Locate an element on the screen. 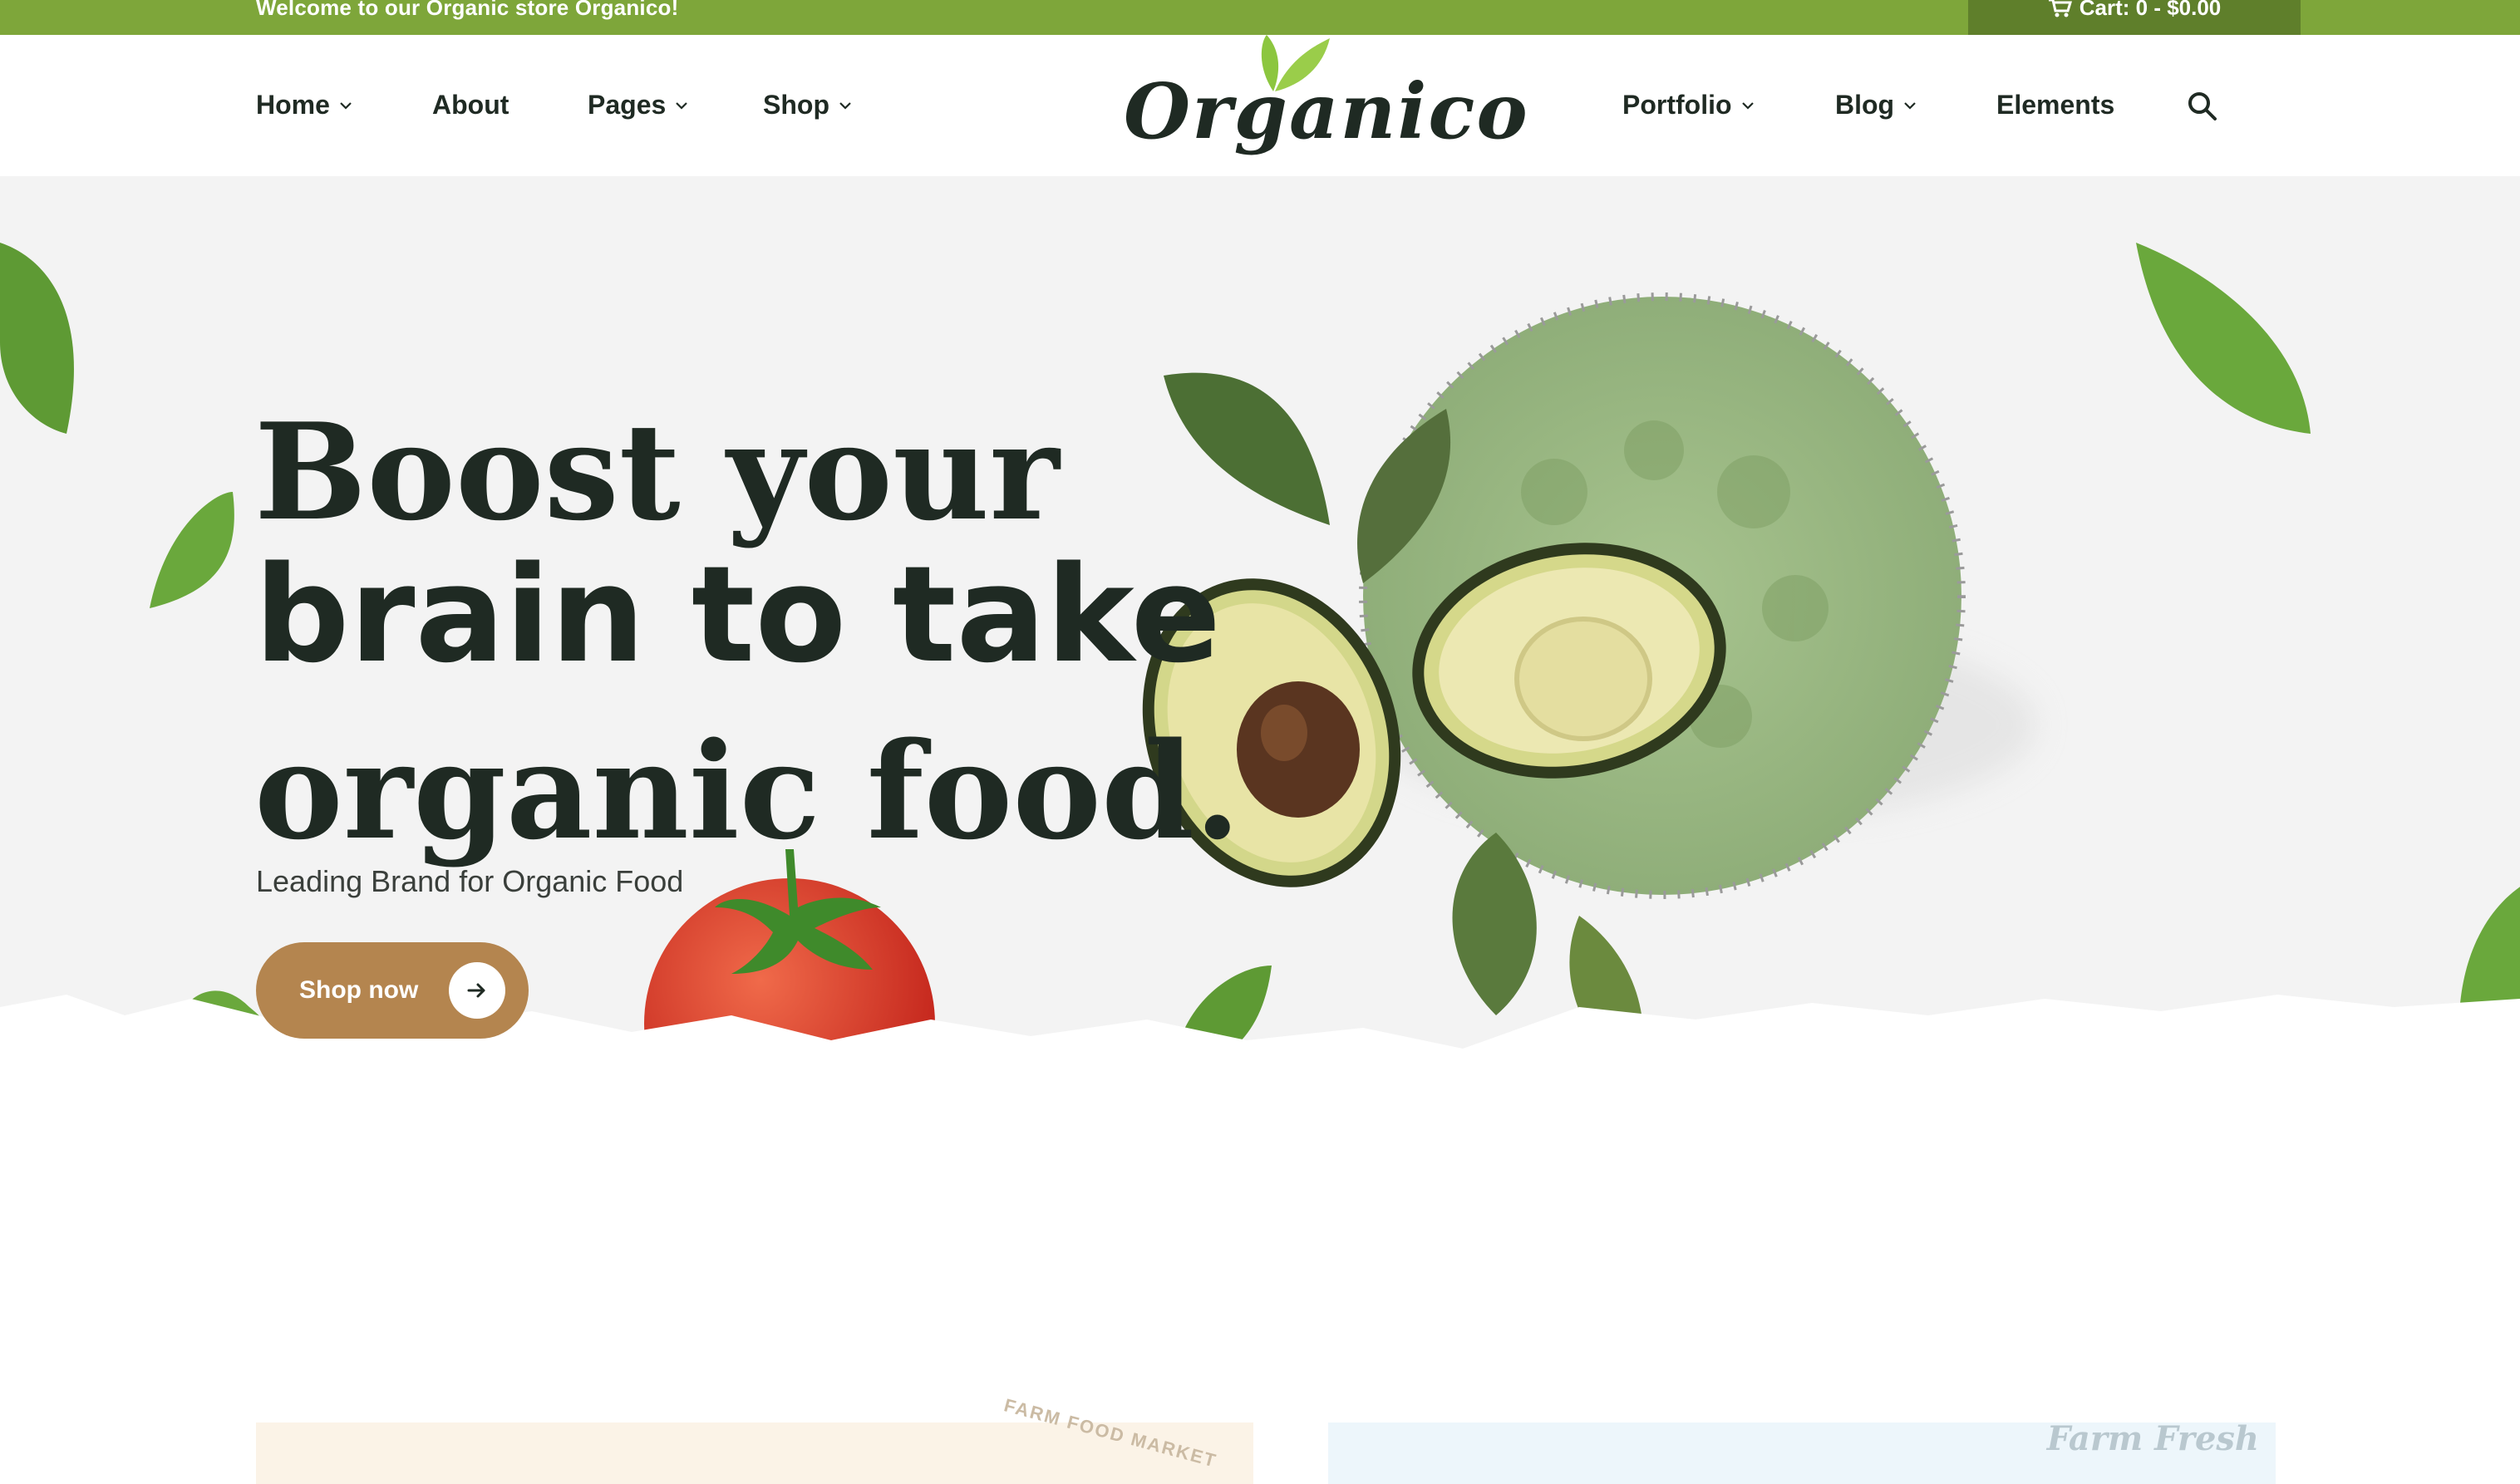 Image resolution: width=2520 pixels, height=1484 pixels. shop-now-button: Shop now is located at coordinates (392, 990).